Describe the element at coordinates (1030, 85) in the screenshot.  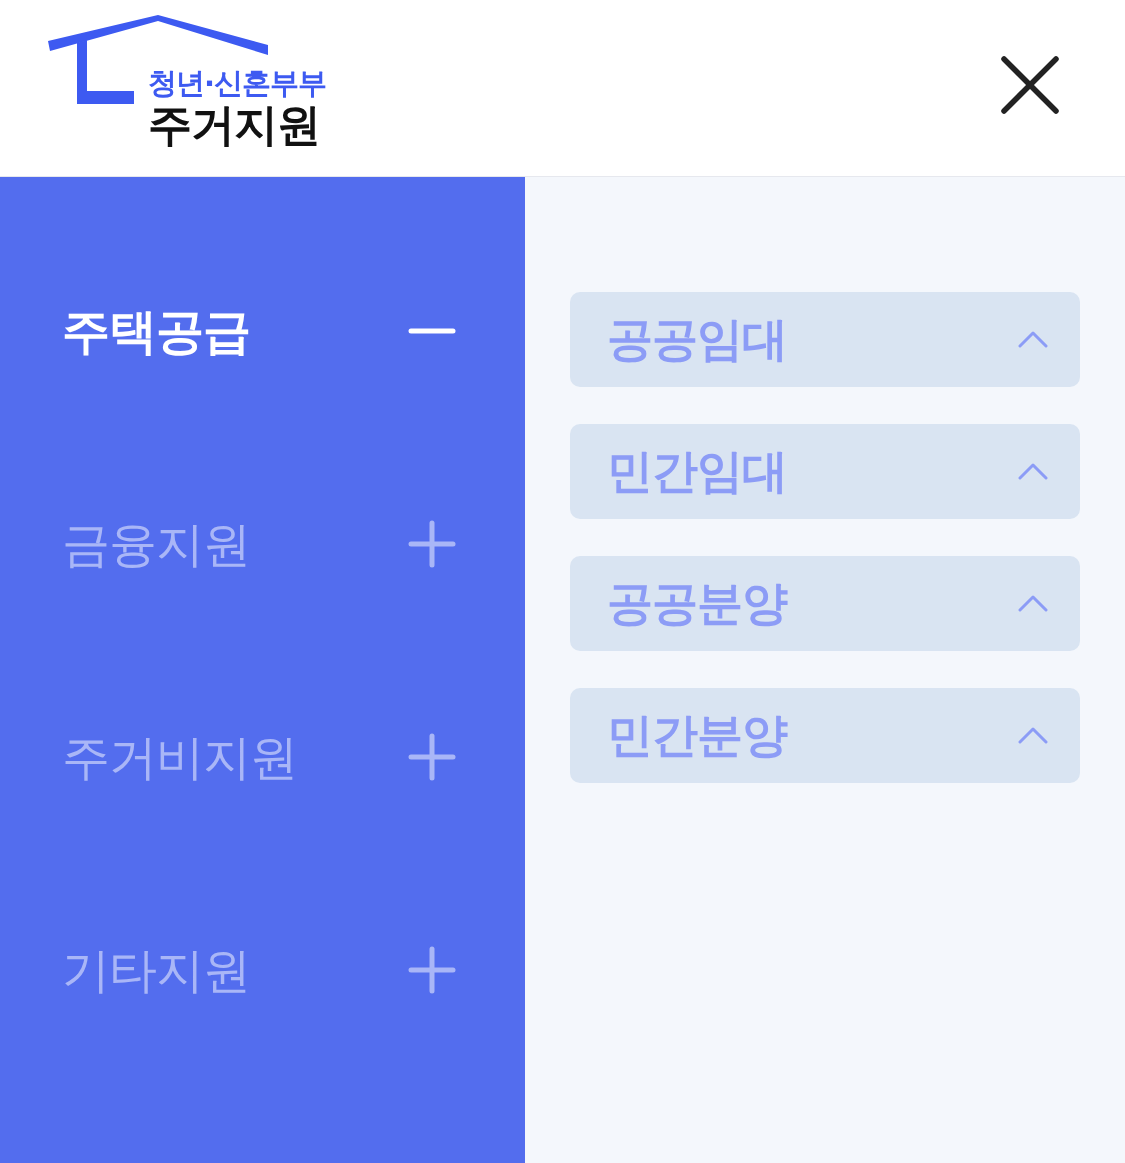
I see `close-icon` at that location.